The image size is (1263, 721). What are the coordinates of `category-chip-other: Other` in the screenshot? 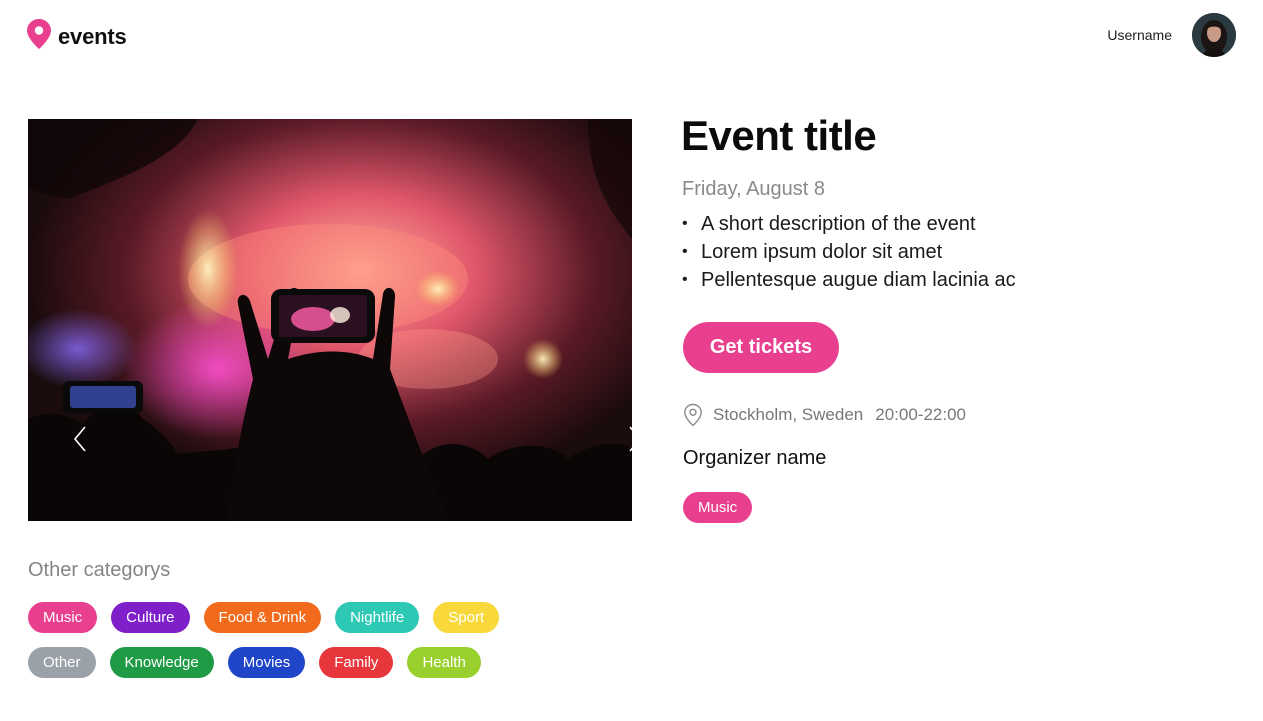 It's located at (62, 662).